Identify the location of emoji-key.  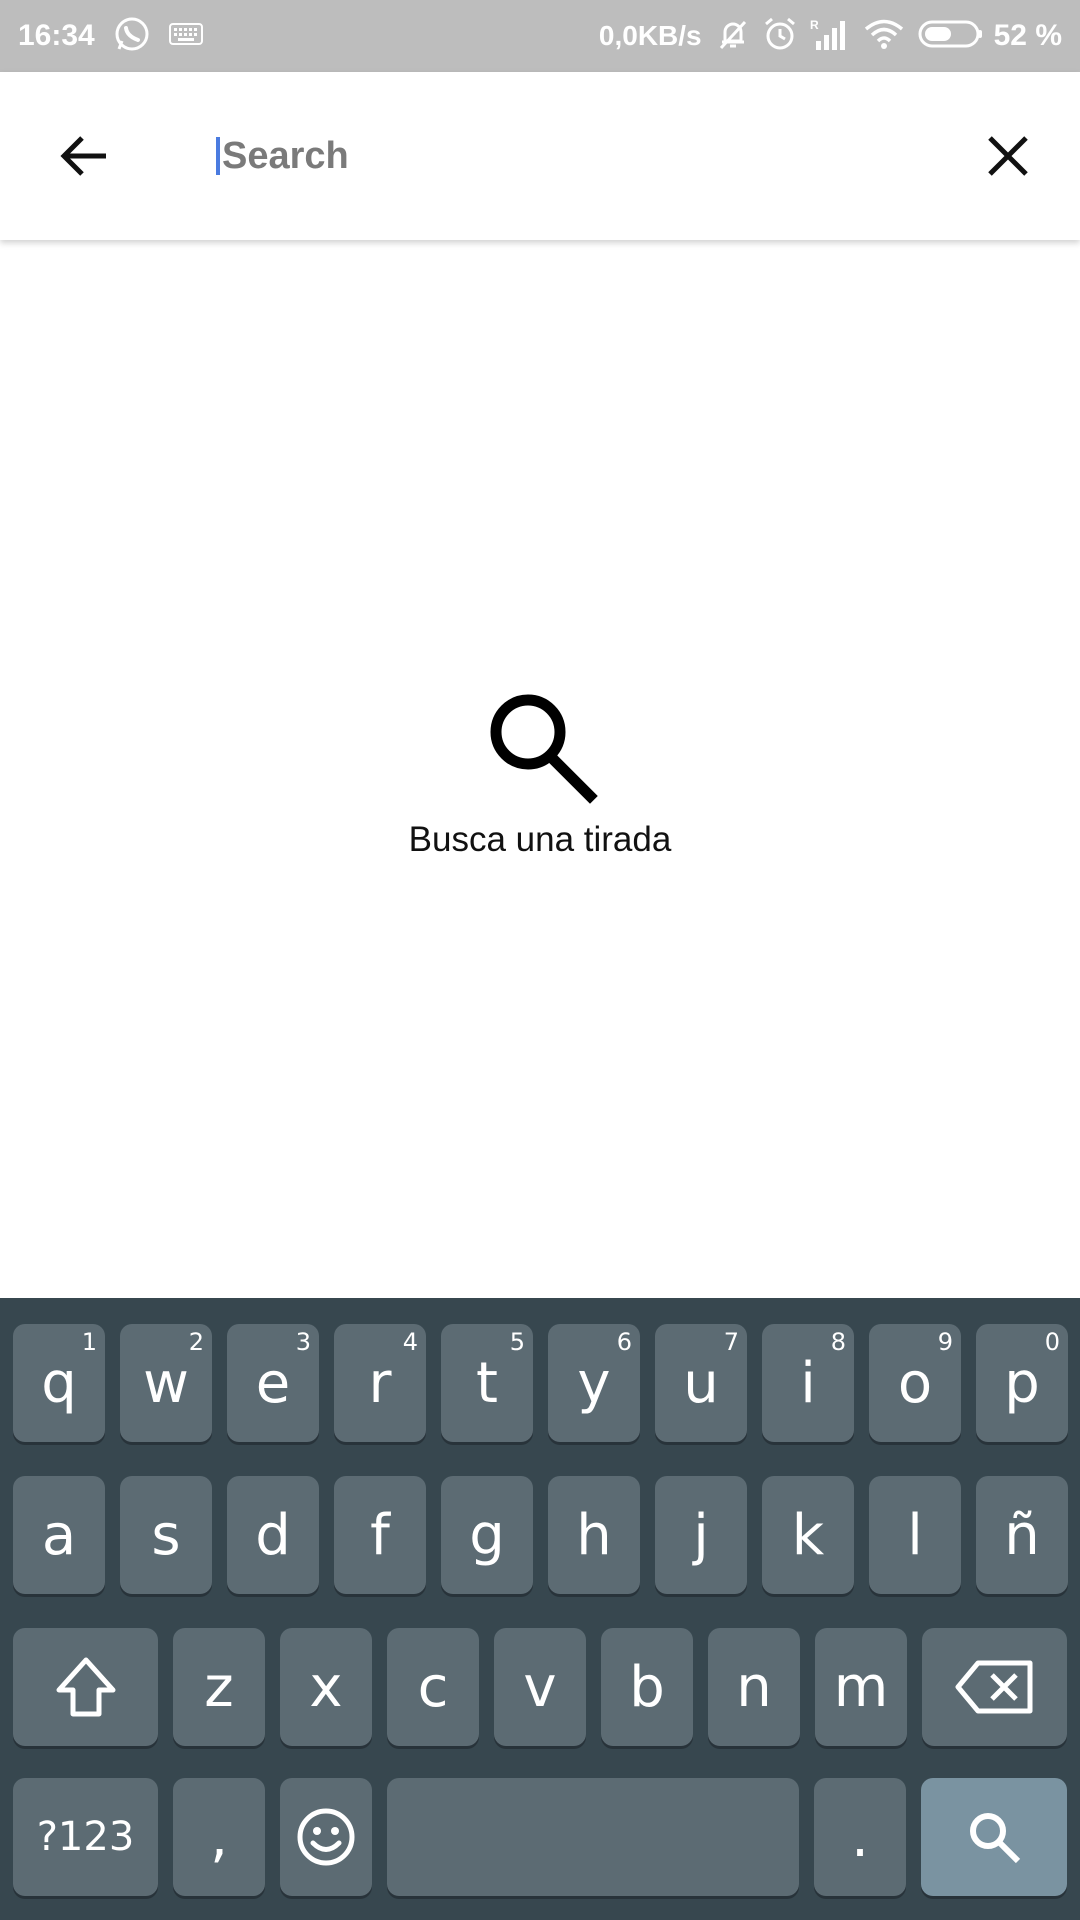
(326, 1837).